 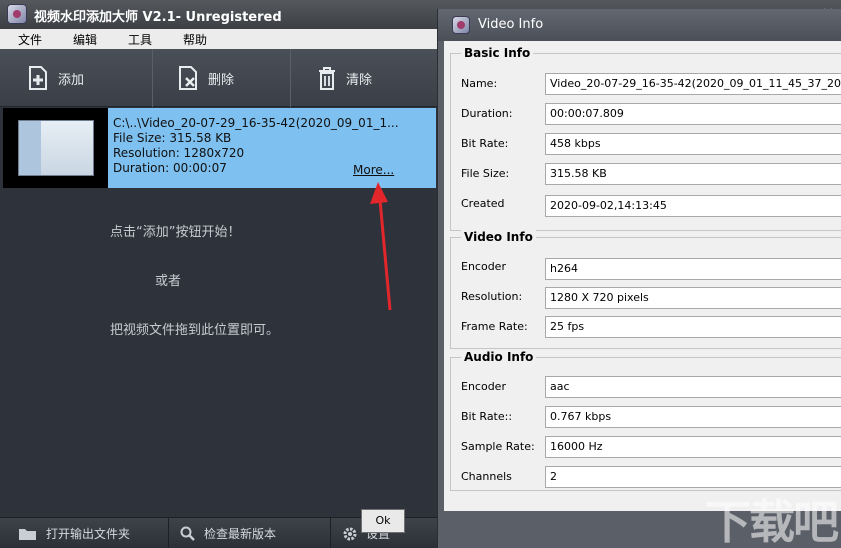 I want to click on created-field: 2020-09-02,14:13:45, so click(x=693, y=206).